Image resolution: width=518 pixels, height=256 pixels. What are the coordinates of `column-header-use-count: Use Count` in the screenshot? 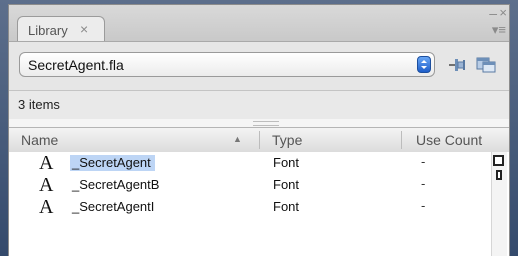 It's located at (449, 140).